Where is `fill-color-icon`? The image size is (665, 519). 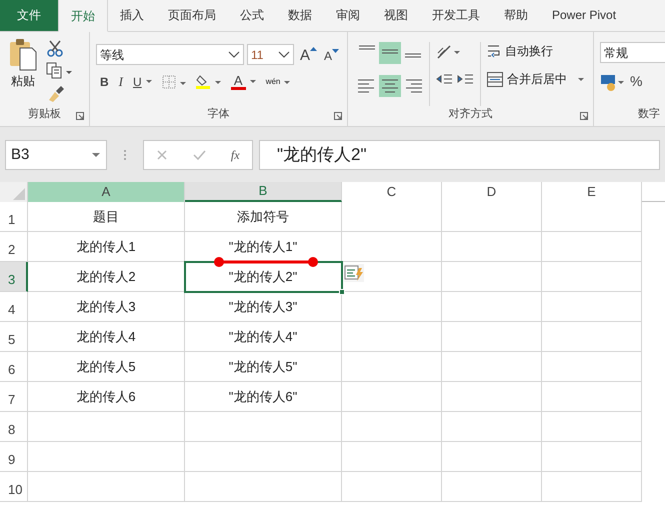 fill-color-icon is located at coordinates (208, 81).